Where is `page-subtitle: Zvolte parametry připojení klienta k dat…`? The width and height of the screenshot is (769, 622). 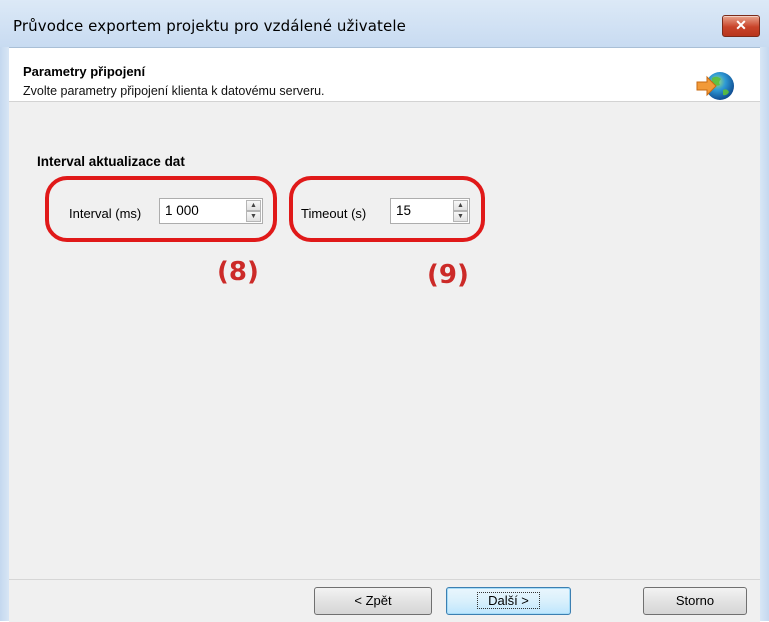 page-subtitle: Zvolte parametry připojení klienta k dat… is located at coordinates (174, 91).